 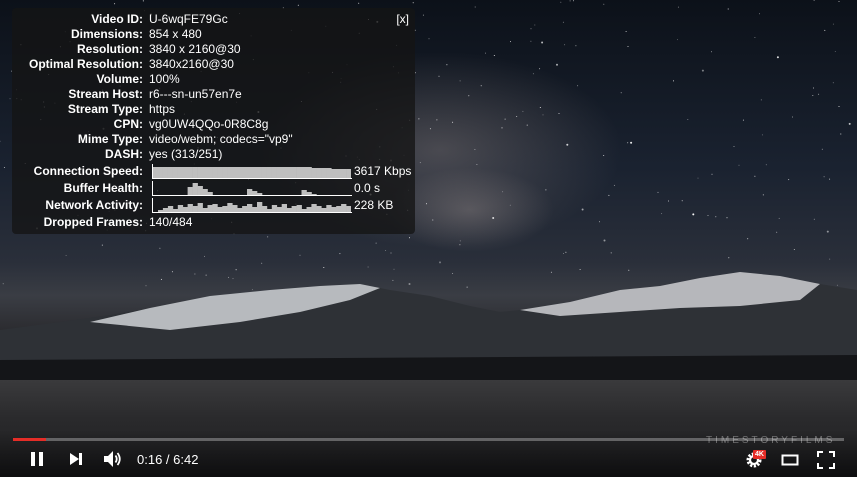 I want to click on stats-value: 140/484, so click(x=171, y=222).